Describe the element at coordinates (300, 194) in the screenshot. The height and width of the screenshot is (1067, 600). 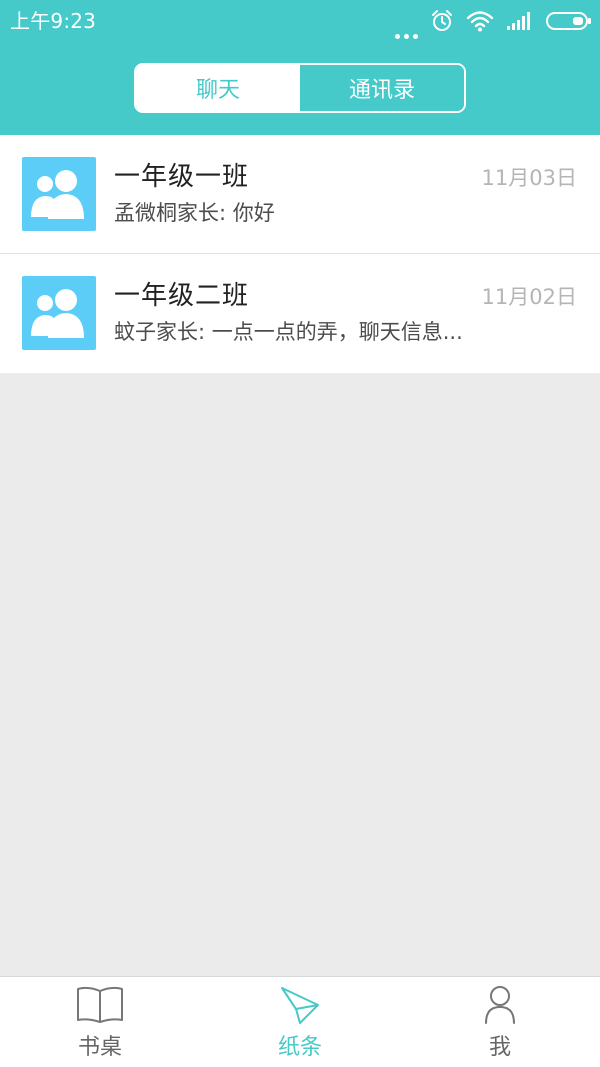
I see `chat-row: 一年级一班 11月03日 孟微桐家长: 你好` at that location.